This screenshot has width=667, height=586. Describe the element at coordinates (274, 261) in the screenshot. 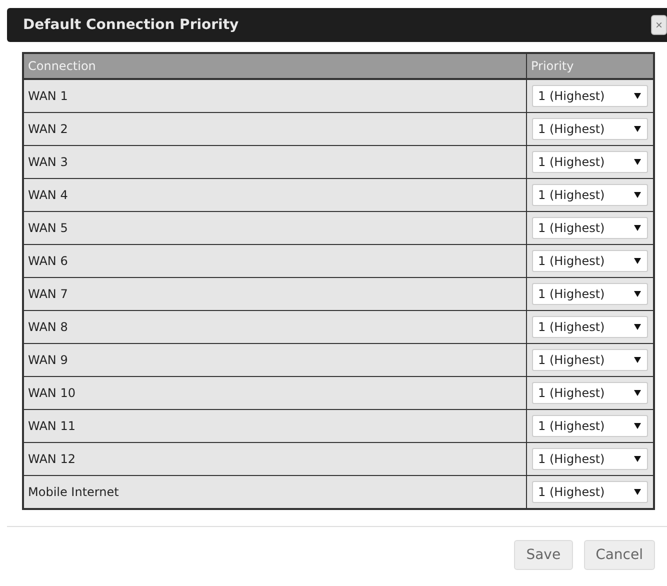

I see `table-cell: WAN 6` at that location.